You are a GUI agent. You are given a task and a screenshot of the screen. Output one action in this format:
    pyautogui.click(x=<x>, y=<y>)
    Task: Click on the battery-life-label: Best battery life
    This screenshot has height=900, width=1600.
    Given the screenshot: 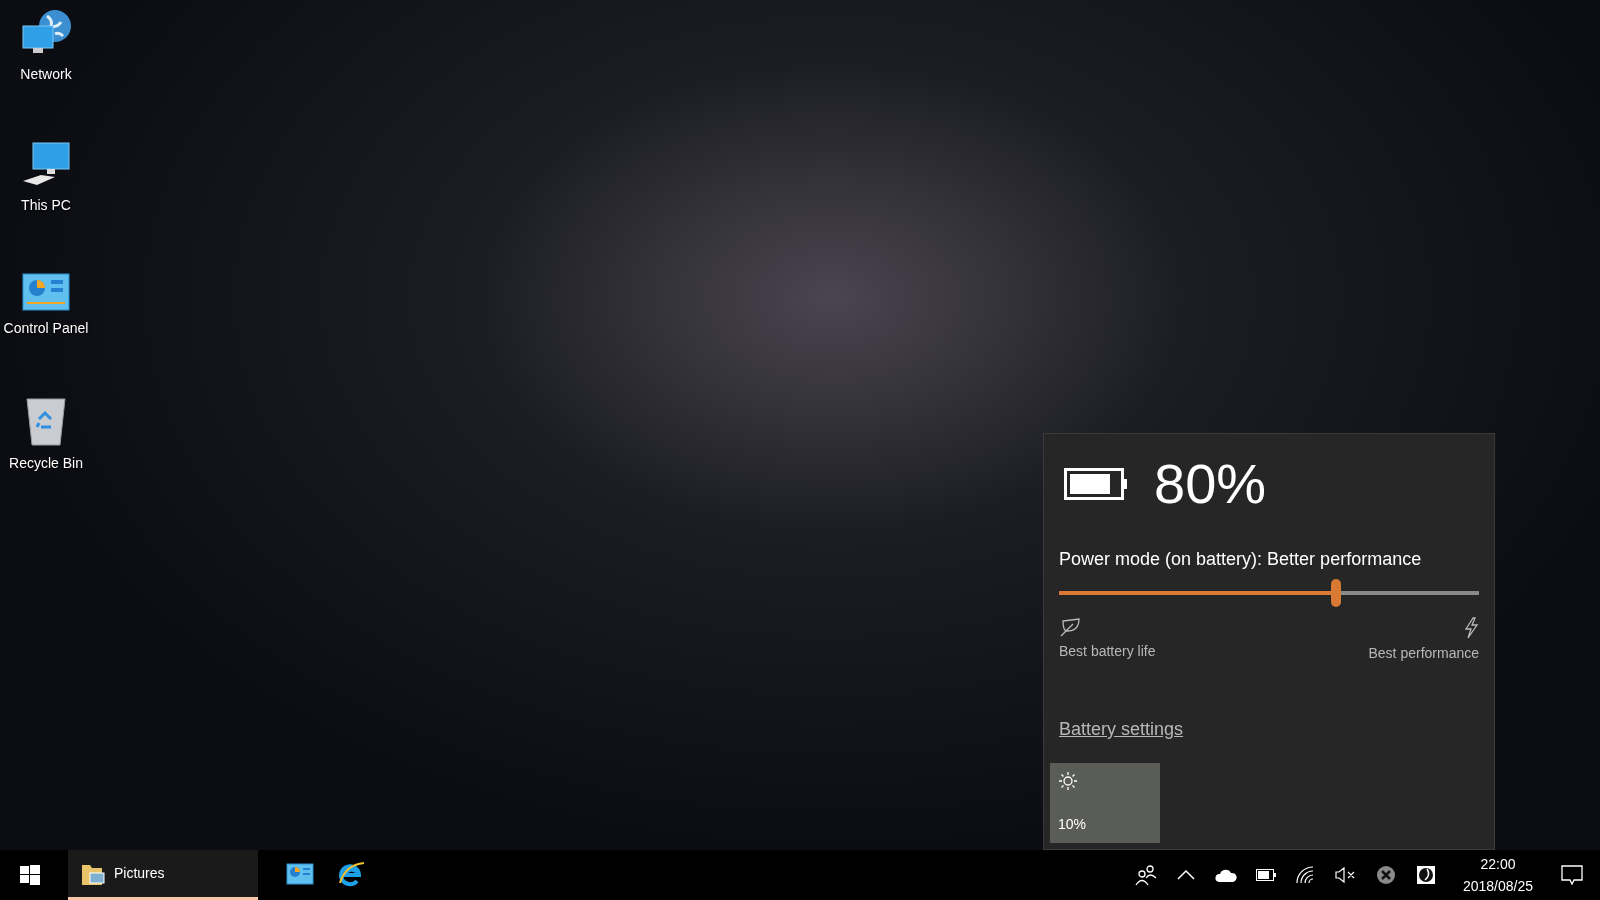 What is the action you would take?
    pyautogui.click(x=1107, y=651)
    